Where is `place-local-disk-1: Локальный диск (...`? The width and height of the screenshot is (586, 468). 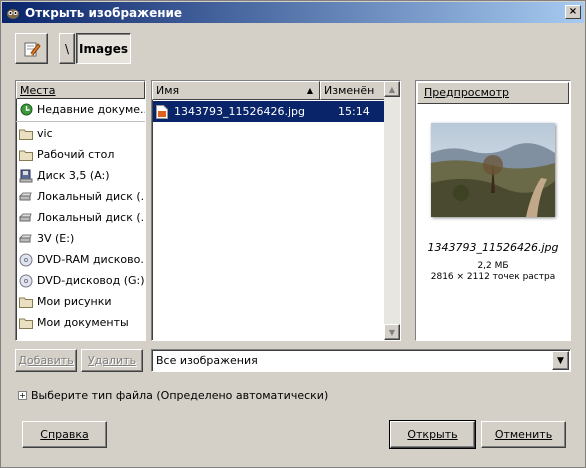 place-local-disk-1: Локальный диск (... is located at coordinates (80, 196).